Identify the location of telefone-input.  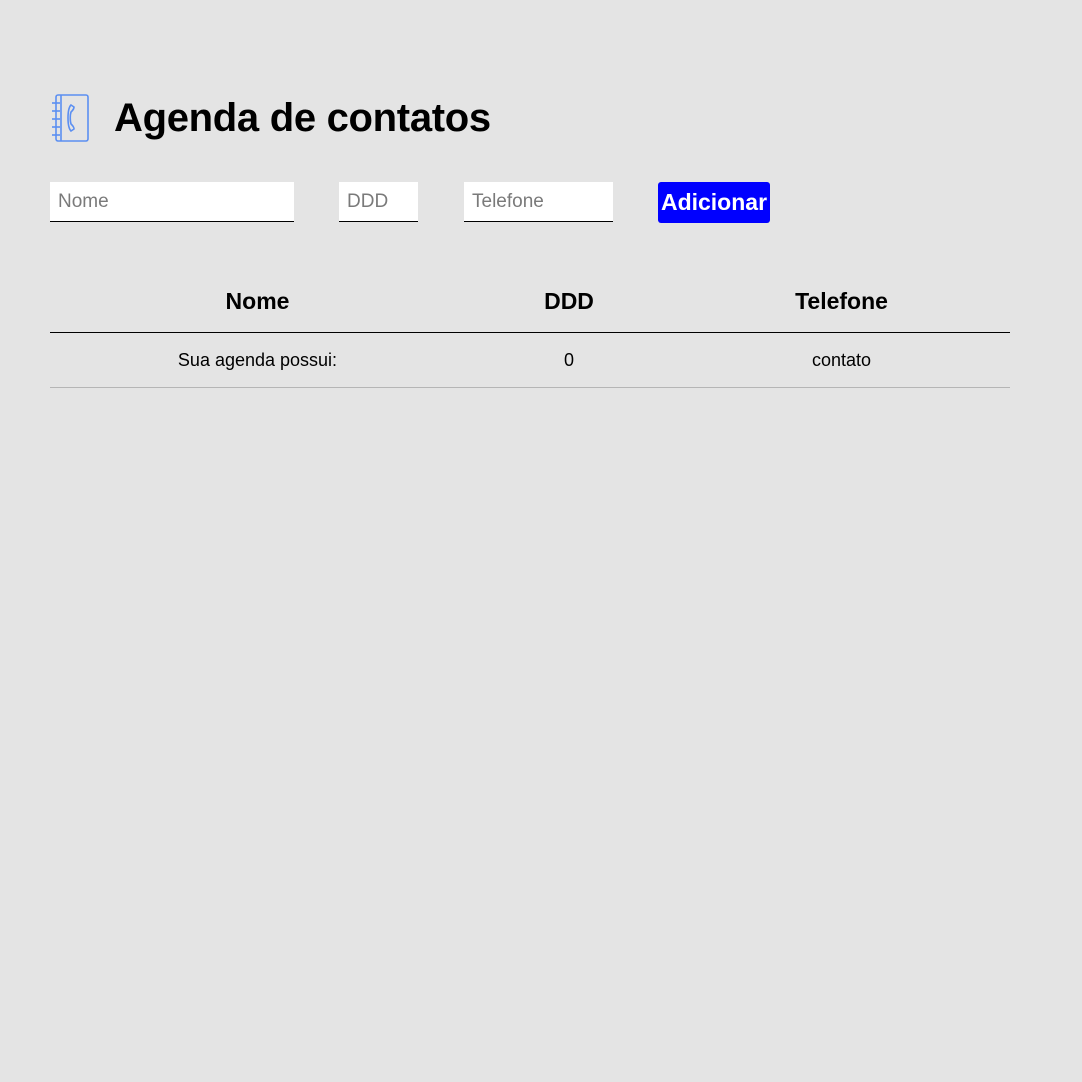
(538, 202).